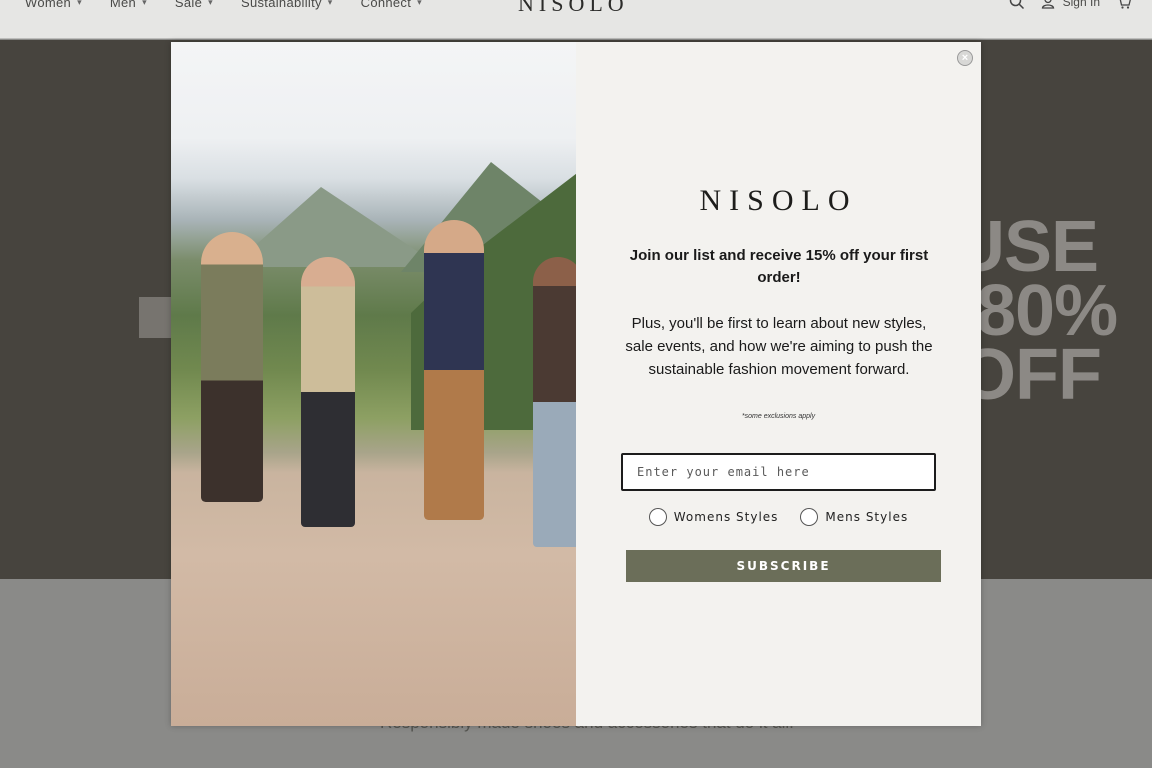 This screenshot has width=1152, height=768. I want to click on nav-item-men: Men ▾, so click(128, 5).